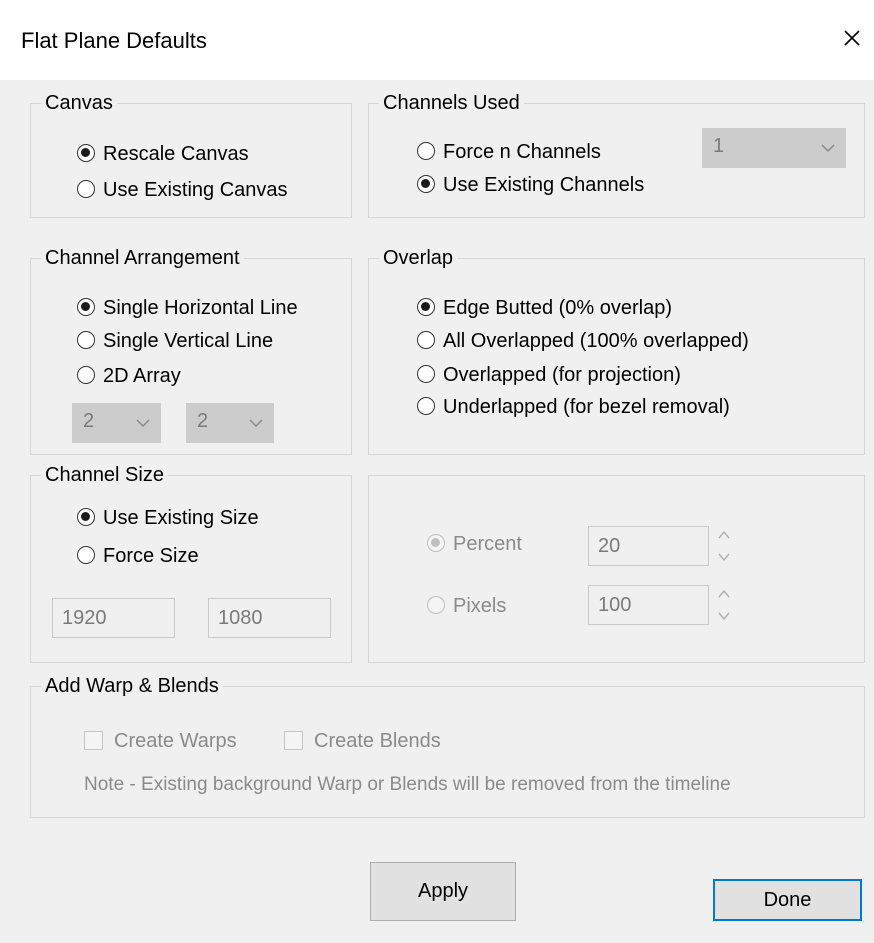  Describe the element at coordinates (558, 308) in the screenshot. I see `radio-label: Edge Butted (0% overlap)` at that location.